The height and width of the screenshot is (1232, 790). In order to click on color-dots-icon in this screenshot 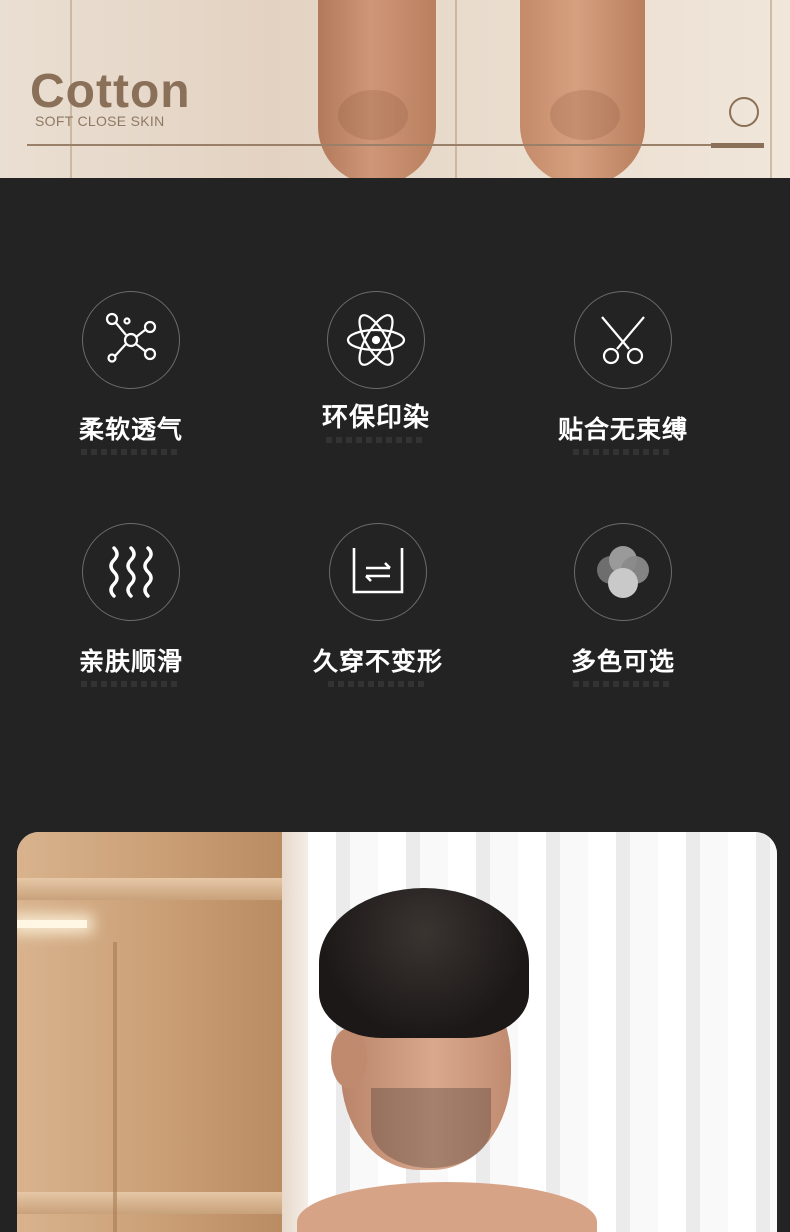, I will do `click(623, 572)`.